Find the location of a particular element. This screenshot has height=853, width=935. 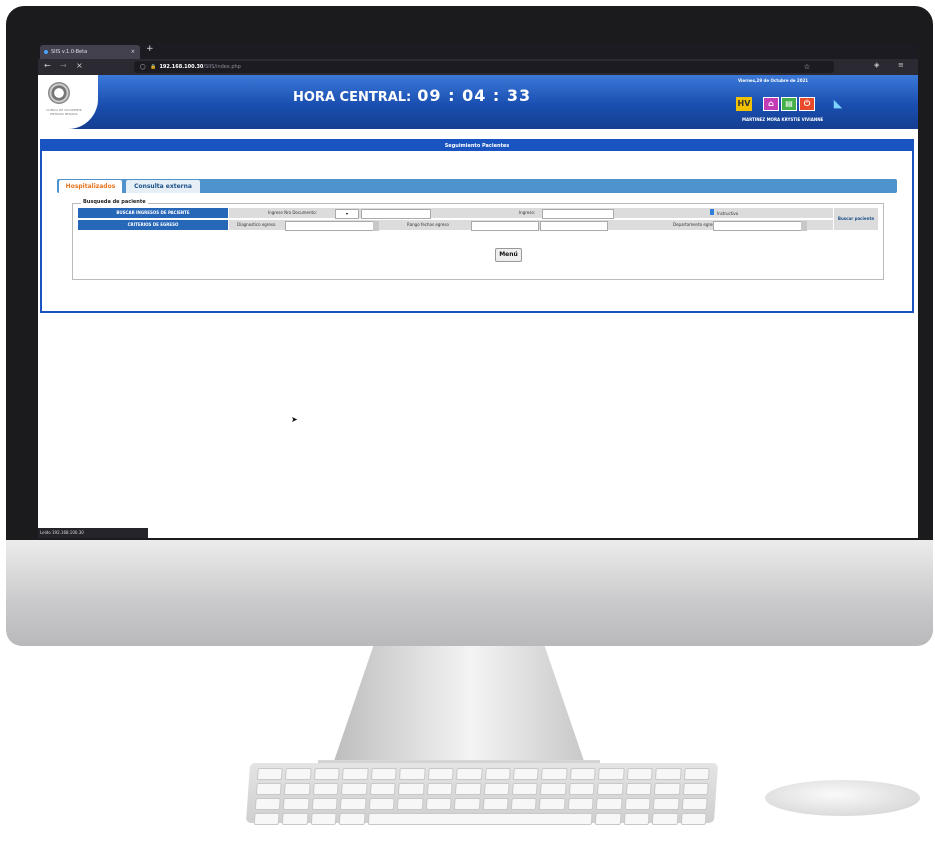

logo-area: CLÍNICA DE OCCIDENTE ENTIDAD PRIVADA is located at coordinates (68, 102).